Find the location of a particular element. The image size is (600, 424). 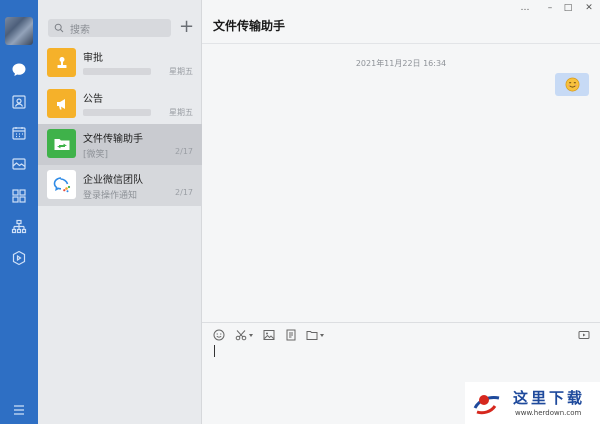

message-timestamp: 2021年11月22日 16:34 is located at coordinates (401, 63).